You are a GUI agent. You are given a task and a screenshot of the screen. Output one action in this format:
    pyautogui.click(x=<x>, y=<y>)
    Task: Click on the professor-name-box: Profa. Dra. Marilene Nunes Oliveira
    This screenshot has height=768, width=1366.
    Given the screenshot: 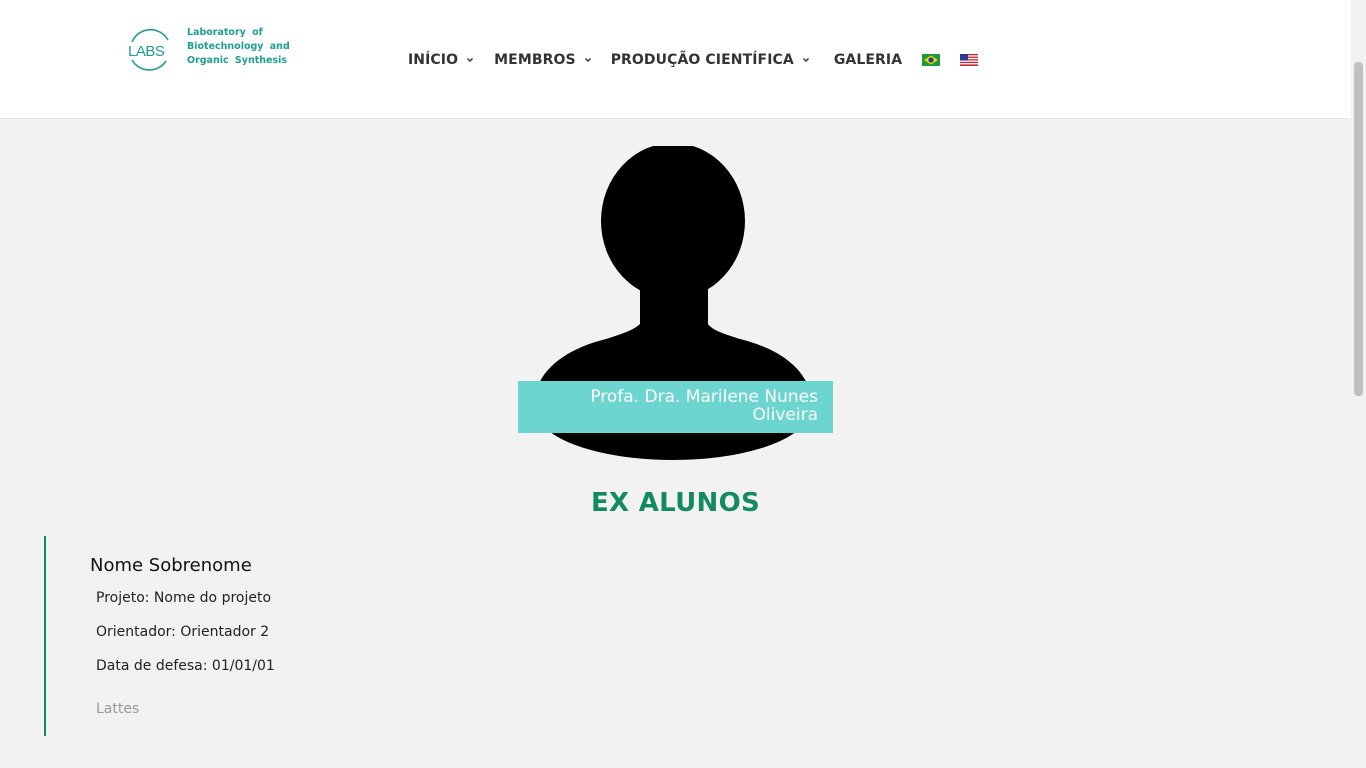 What is the action you would take?
    pyautogui.click(x=675, y=407)
    